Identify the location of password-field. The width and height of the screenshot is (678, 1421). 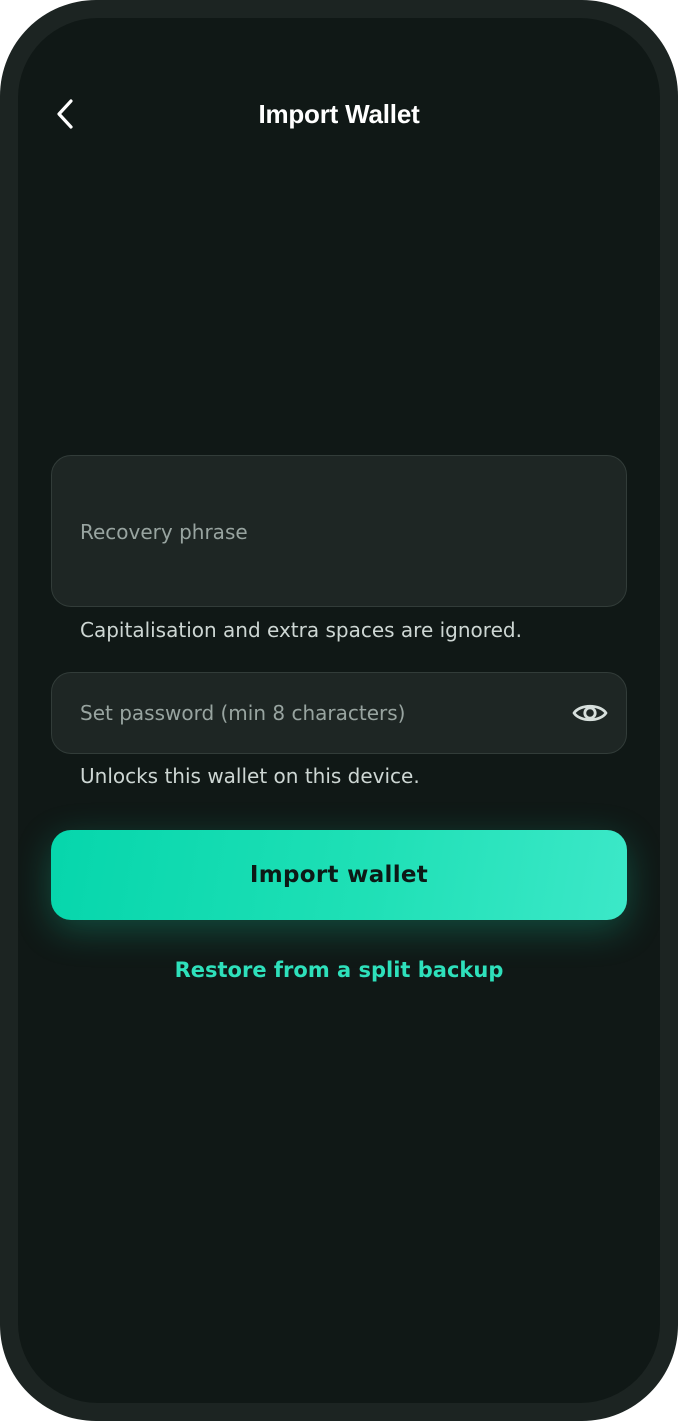
(339, 713).